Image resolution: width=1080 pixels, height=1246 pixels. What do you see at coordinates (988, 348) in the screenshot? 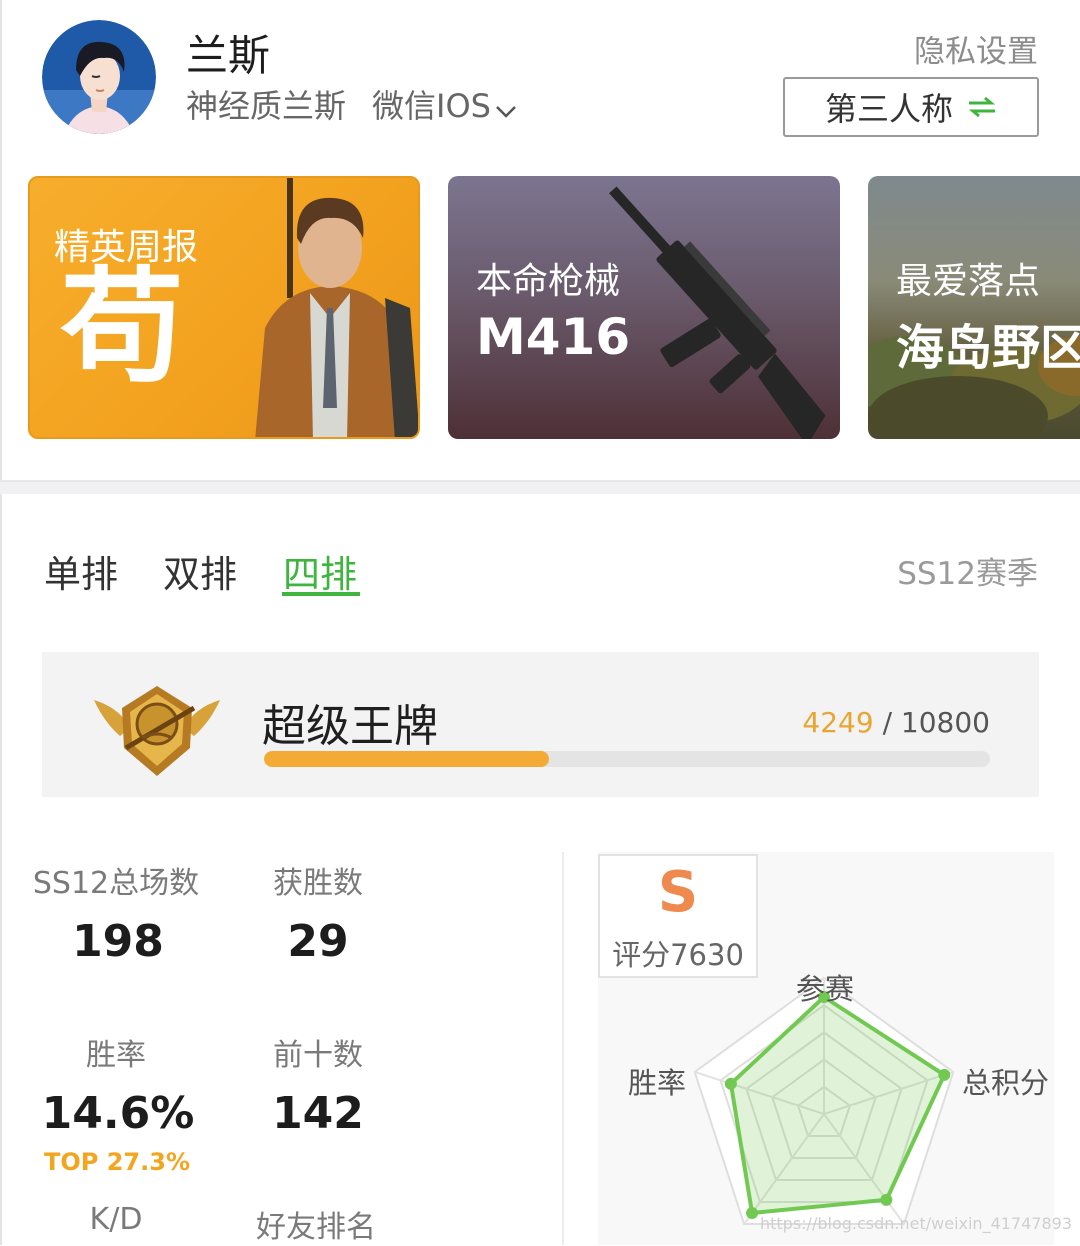
I see `favorite-drop-value: 海岛野区` at bounding box center [988, 348].